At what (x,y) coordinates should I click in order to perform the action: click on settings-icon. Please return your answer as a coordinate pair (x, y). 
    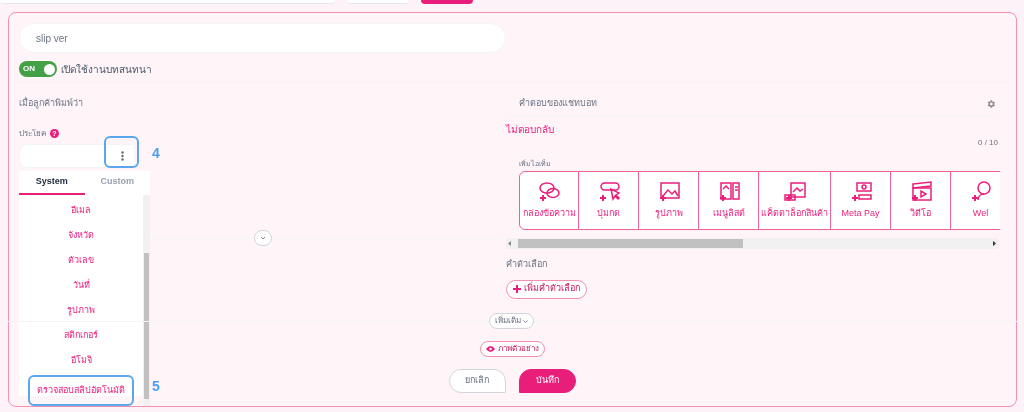
    Looking at the image, I should click on (991, 103).